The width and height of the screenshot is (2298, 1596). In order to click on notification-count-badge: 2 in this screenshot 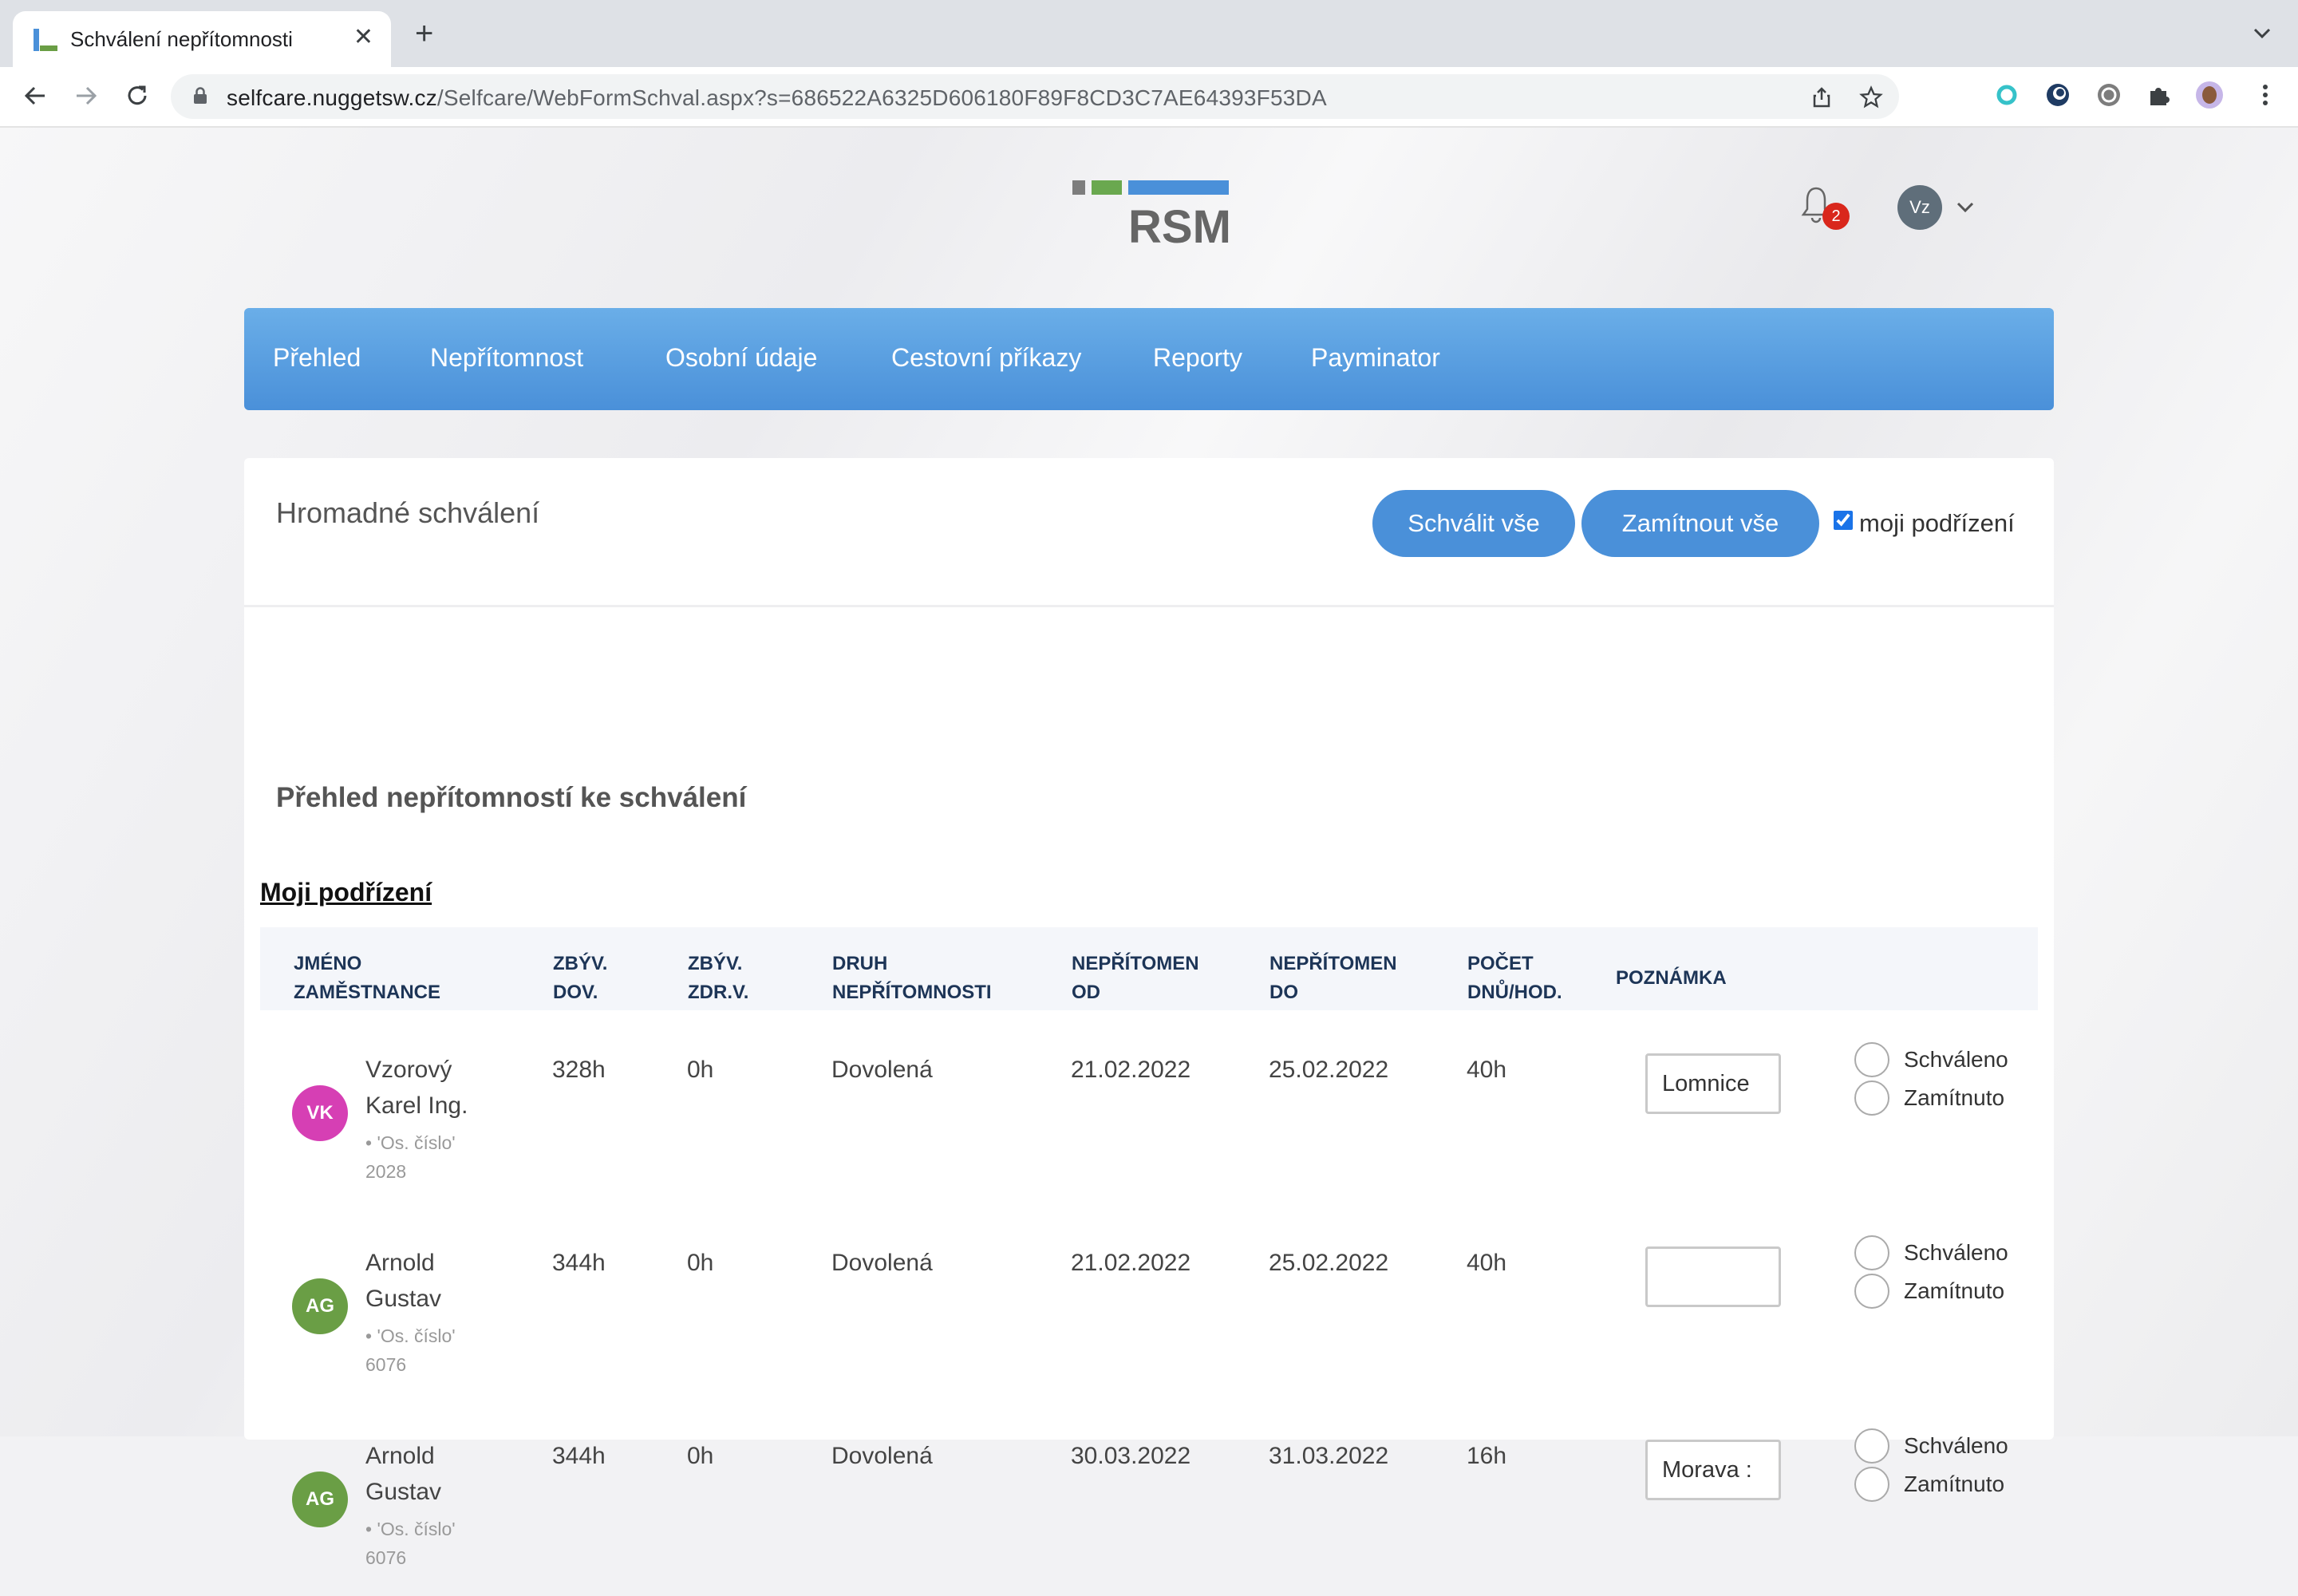, I will do `click(1836, 216)`.